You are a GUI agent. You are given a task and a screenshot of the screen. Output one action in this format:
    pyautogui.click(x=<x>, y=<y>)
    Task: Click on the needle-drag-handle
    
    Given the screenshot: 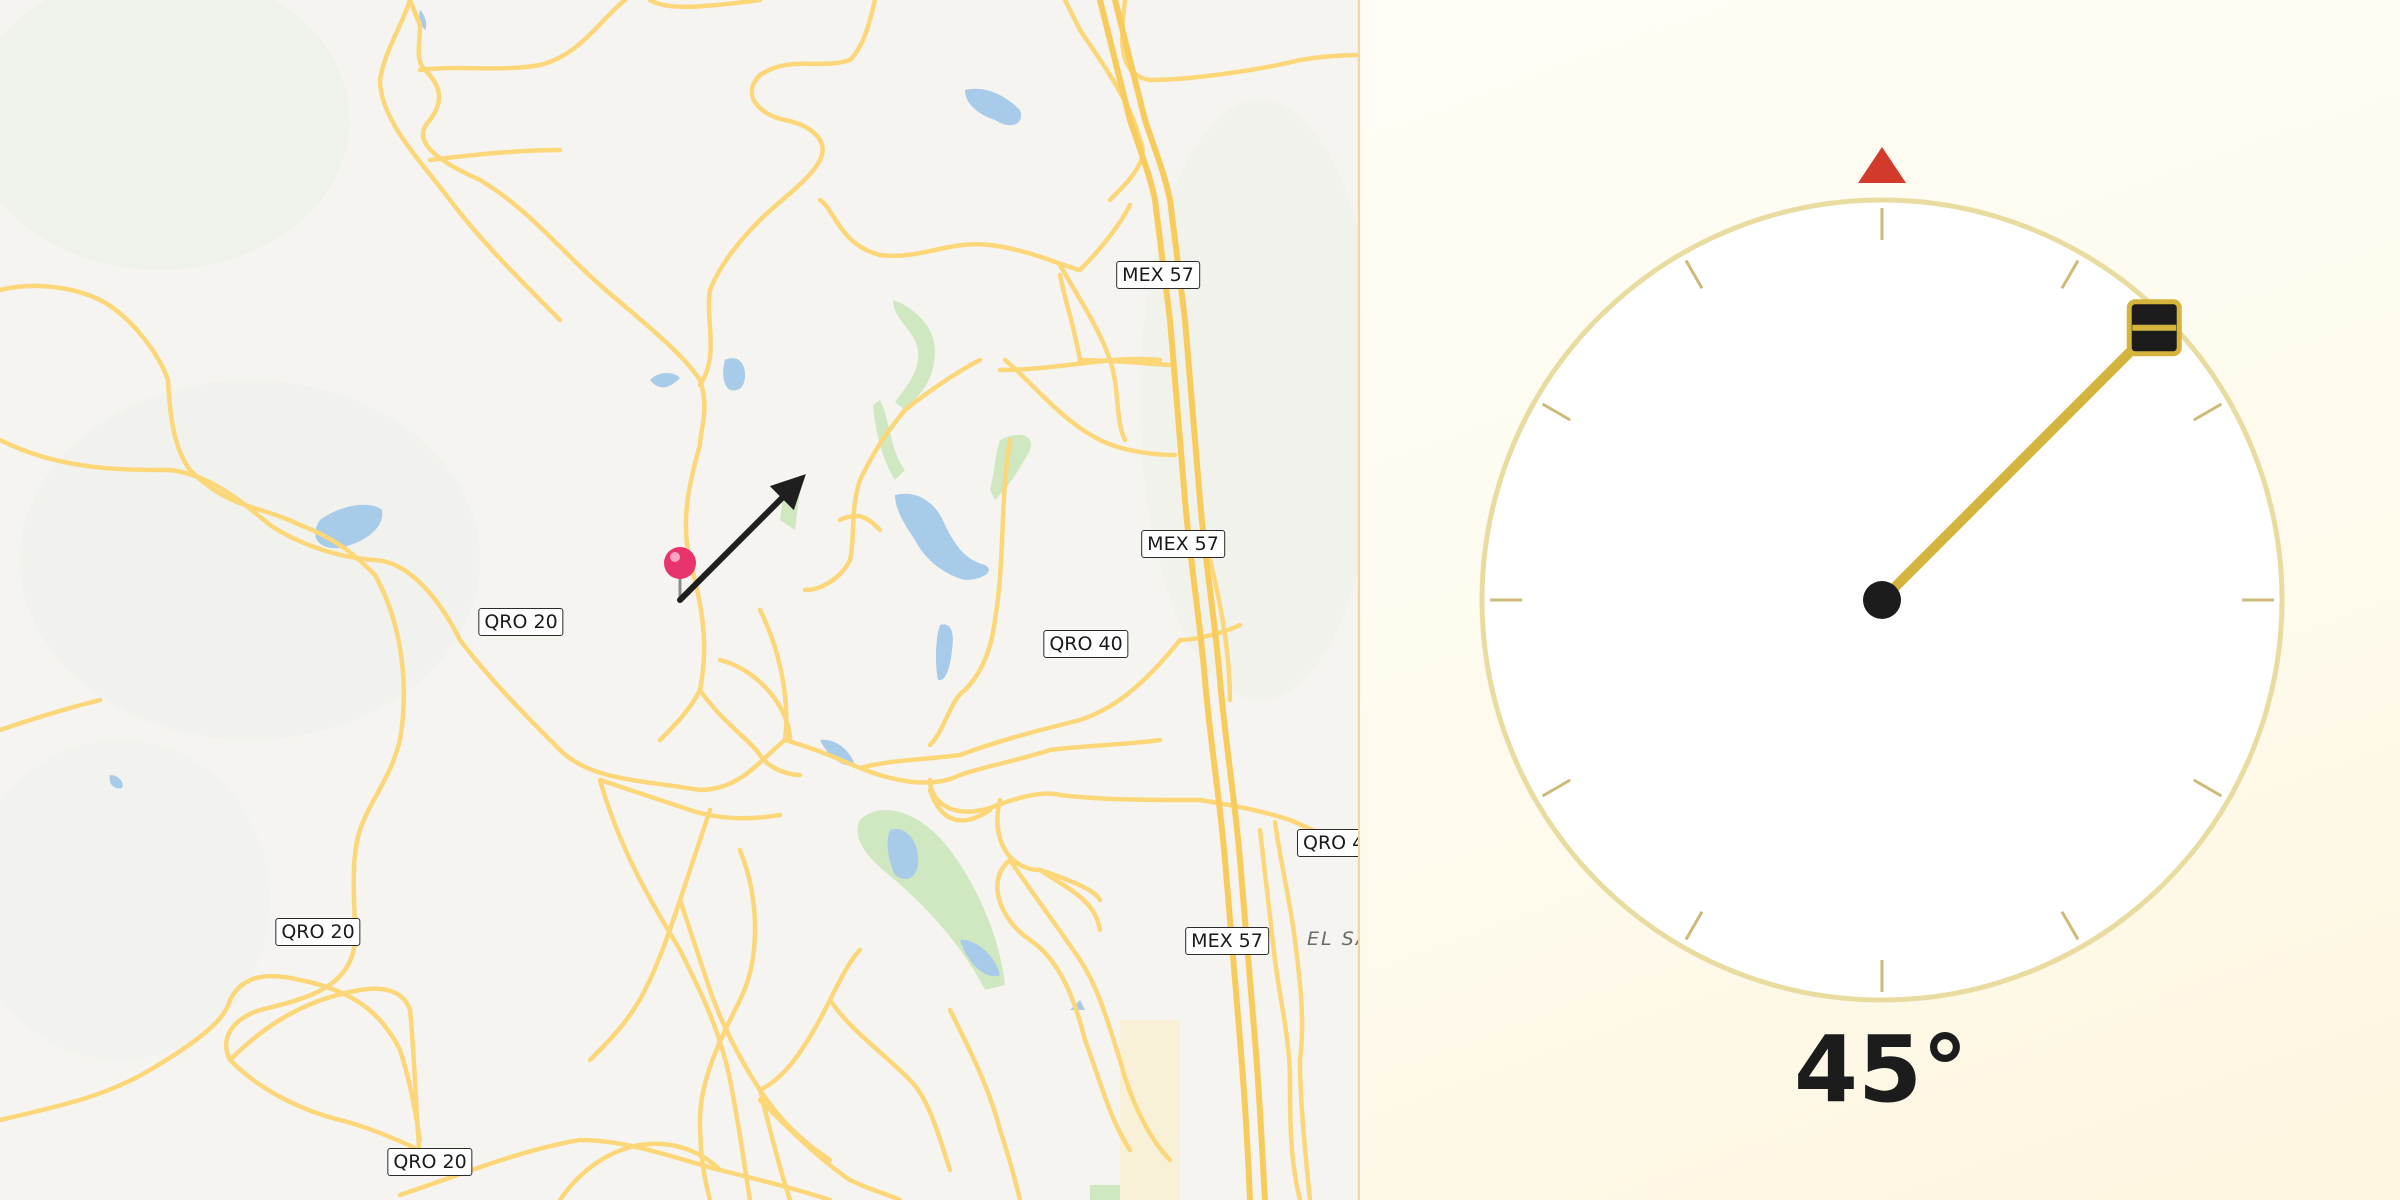 What is the action you would take?
    pyautogui.click(x=2154, y=328)
    